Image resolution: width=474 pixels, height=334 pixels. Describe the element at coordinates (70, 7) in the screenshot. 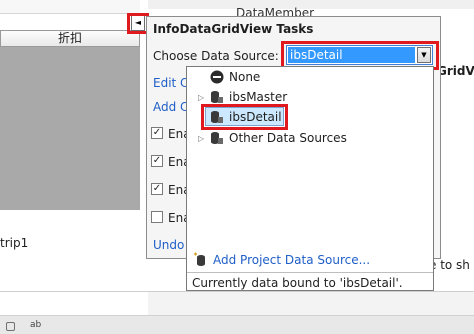

I see `designer-top-strip` at that location.